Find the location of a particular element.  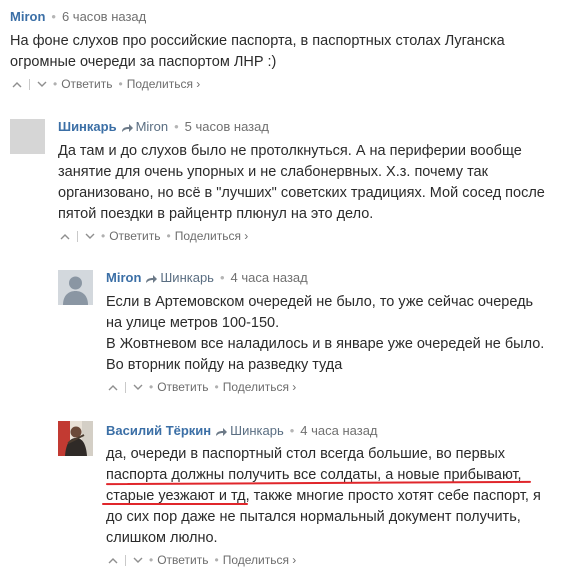

comment-header: Miron Шинкарь • 4 часа назад is located at coordinates (207, 278).